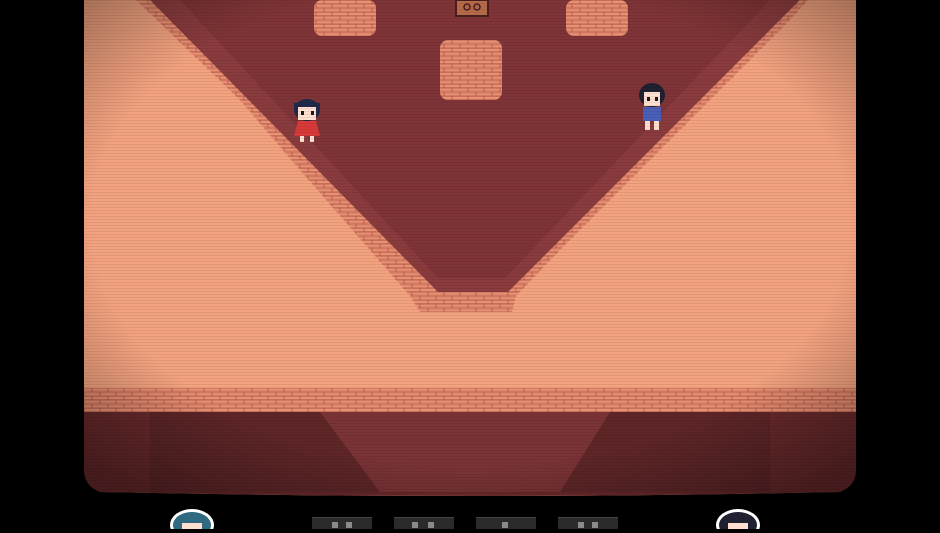  Describe the element at coordinates (738, 519) in the screenshot. I see `right-portrait` at that location.